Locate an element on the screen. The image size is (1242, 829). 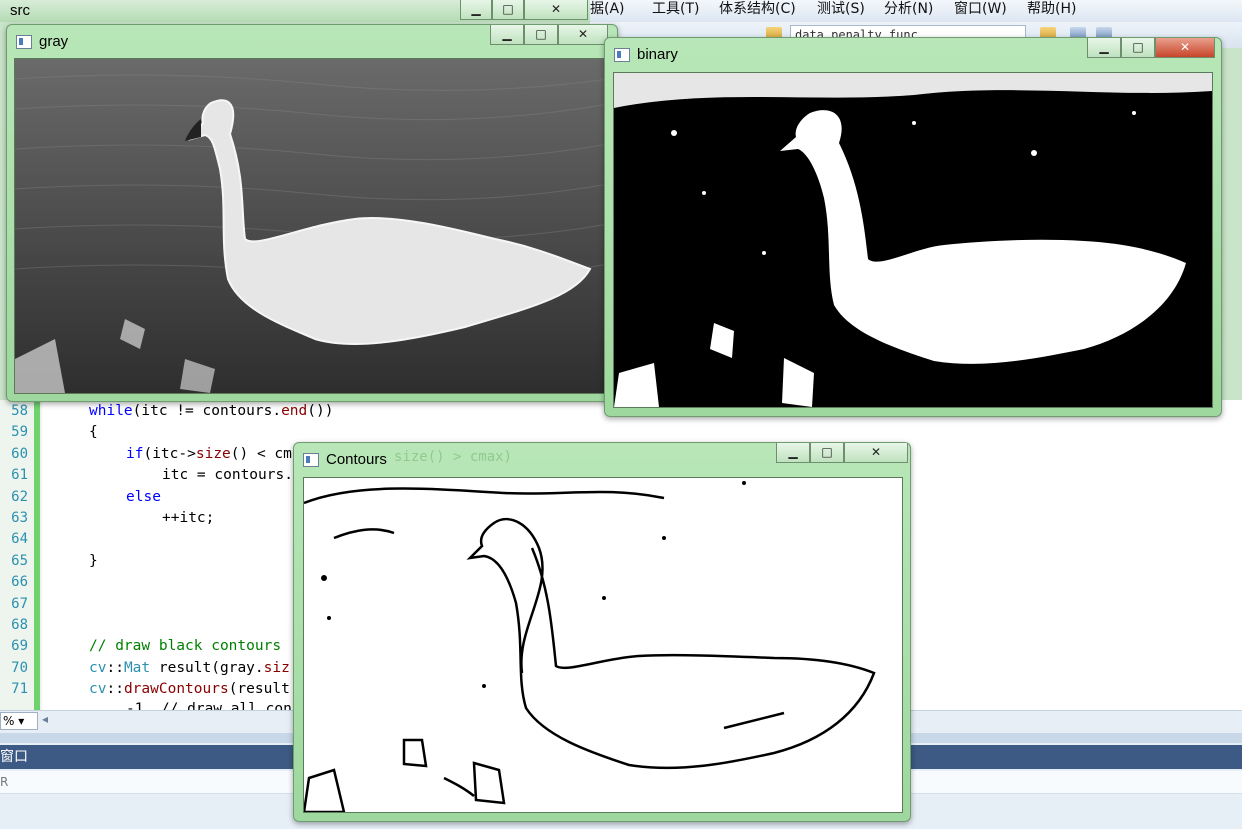
line-number: 64 is located at coordinates (19, 539).